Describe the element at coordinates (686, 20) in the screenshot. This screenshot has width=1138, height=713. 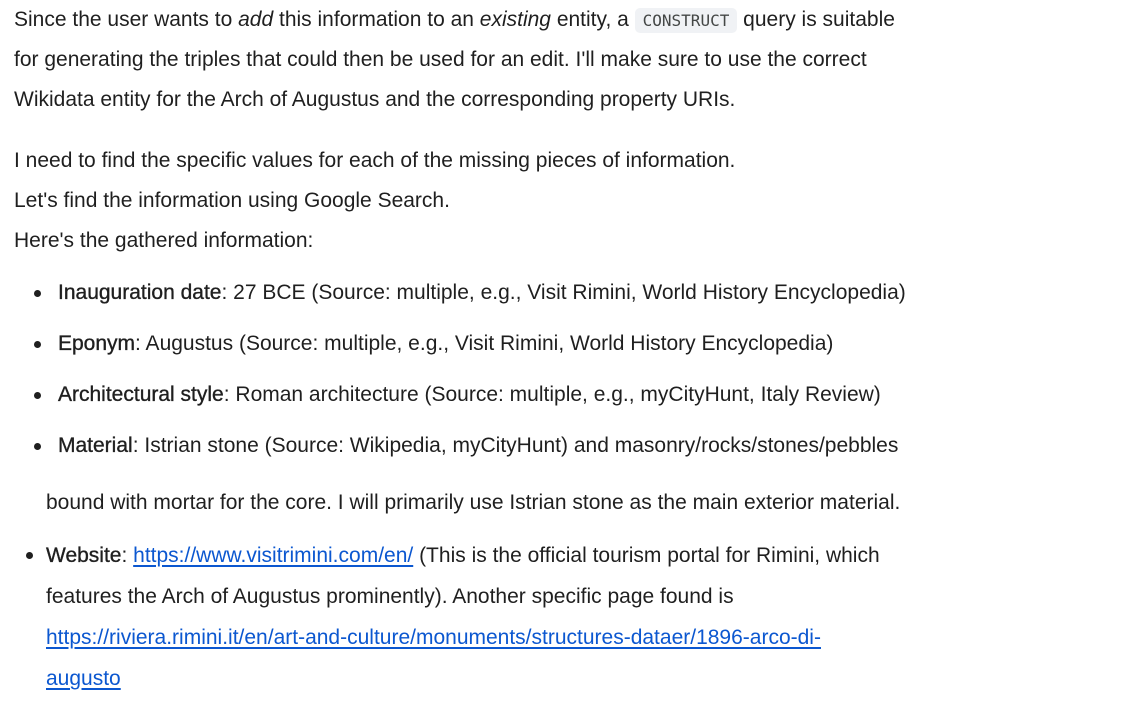
I see `inline-code-construct: CONSTRUCT` at that location.